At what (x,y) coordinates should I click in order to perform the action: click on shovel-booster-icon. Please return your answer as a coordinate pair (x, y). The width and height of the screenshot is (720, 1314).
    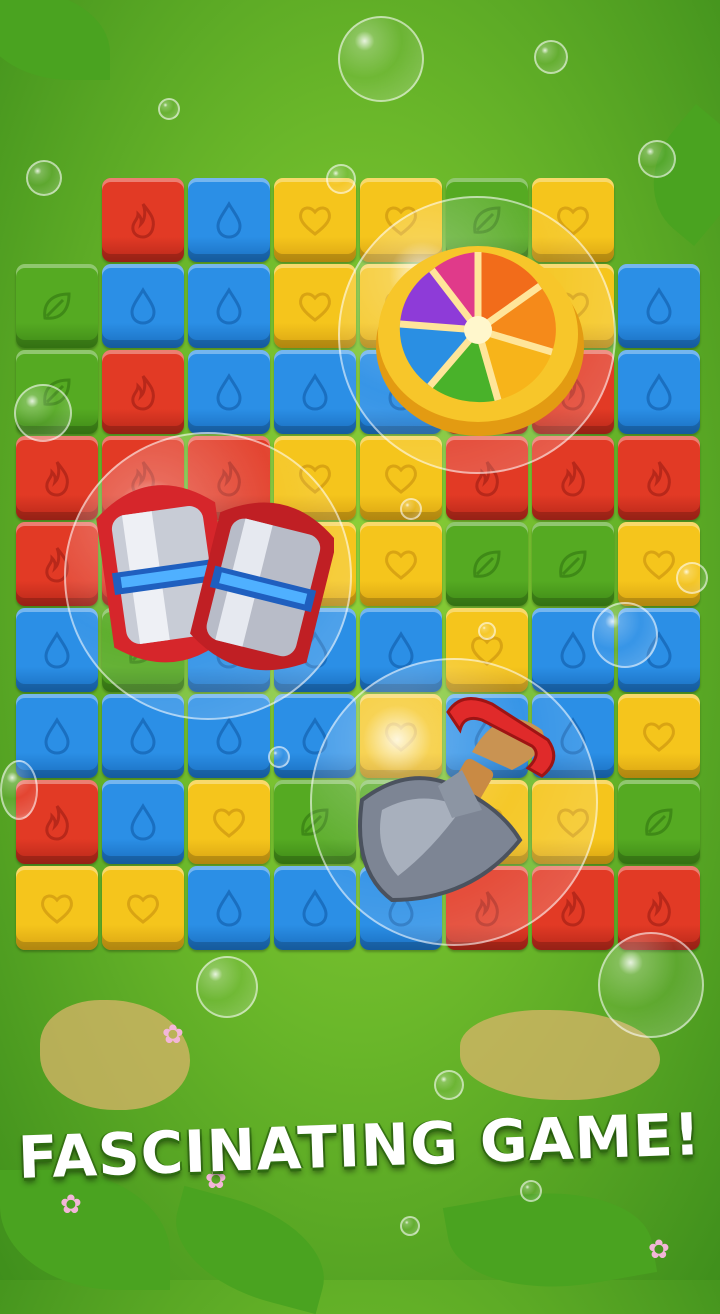
    Looking at the image, I should click on (462, 800).